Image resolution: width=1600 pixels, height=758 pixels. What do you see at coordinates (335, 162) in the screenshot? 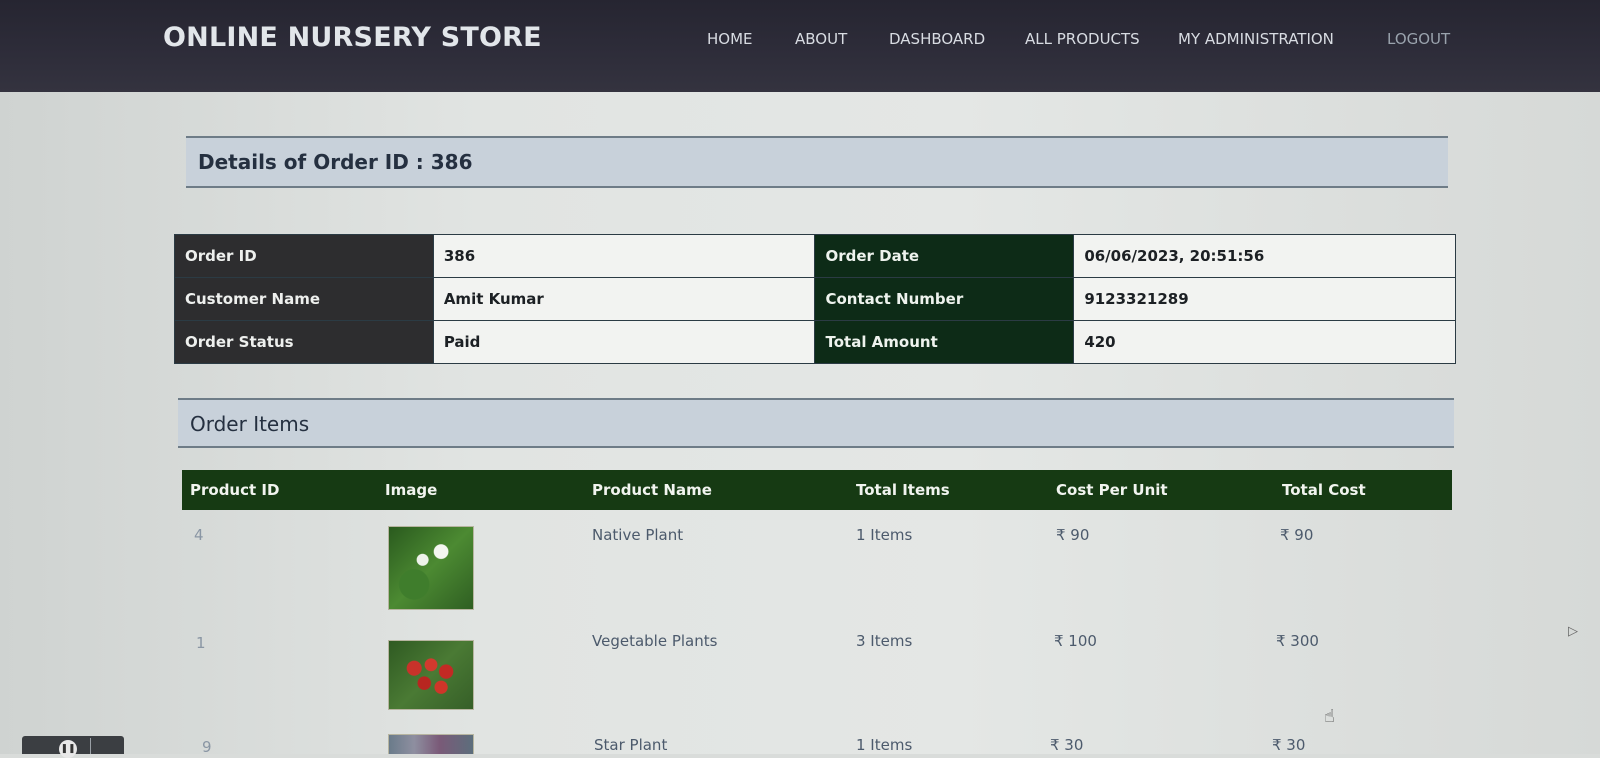
I see `page-title: Details of Order ID : 386` at bounding box center [335, 162].